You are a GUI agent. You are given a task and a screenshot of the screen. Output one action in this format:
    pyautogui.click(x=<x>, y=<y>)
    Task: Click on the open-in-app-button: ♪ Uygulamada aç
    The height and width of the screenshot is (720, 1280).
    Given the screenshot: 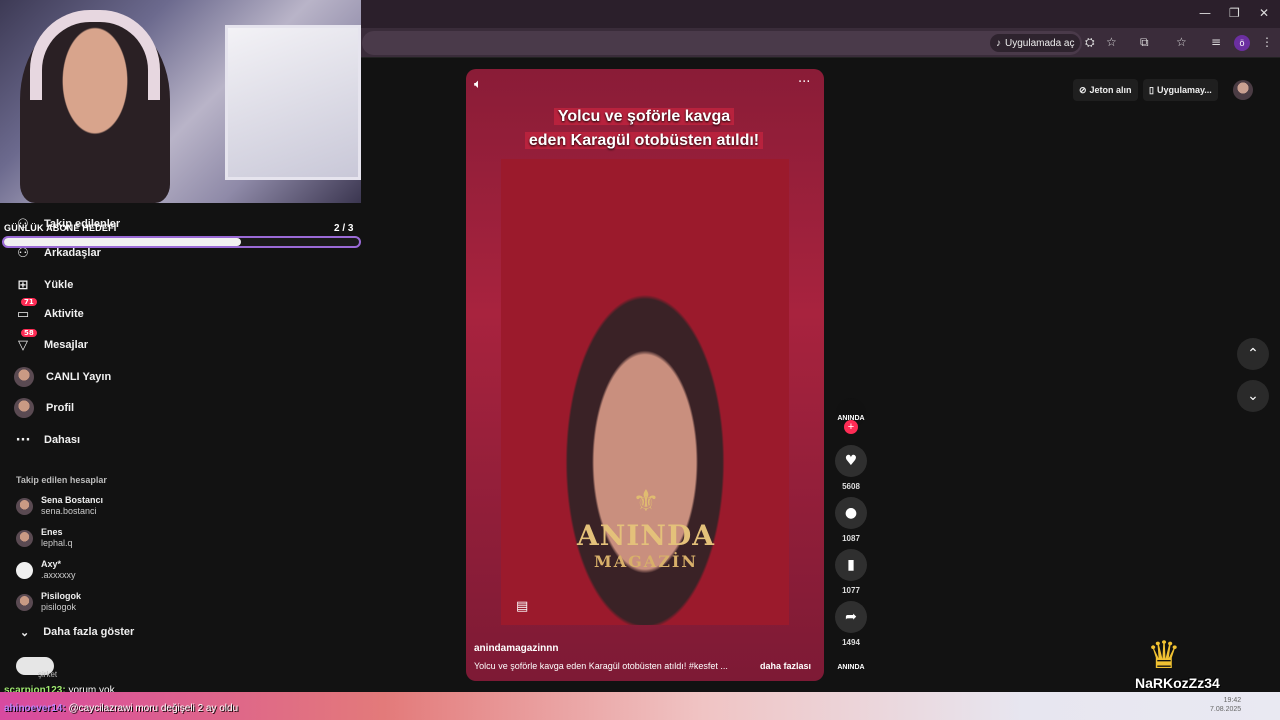 What is the action you would take?
    pyautogui.click(x=1035, y=43)
    